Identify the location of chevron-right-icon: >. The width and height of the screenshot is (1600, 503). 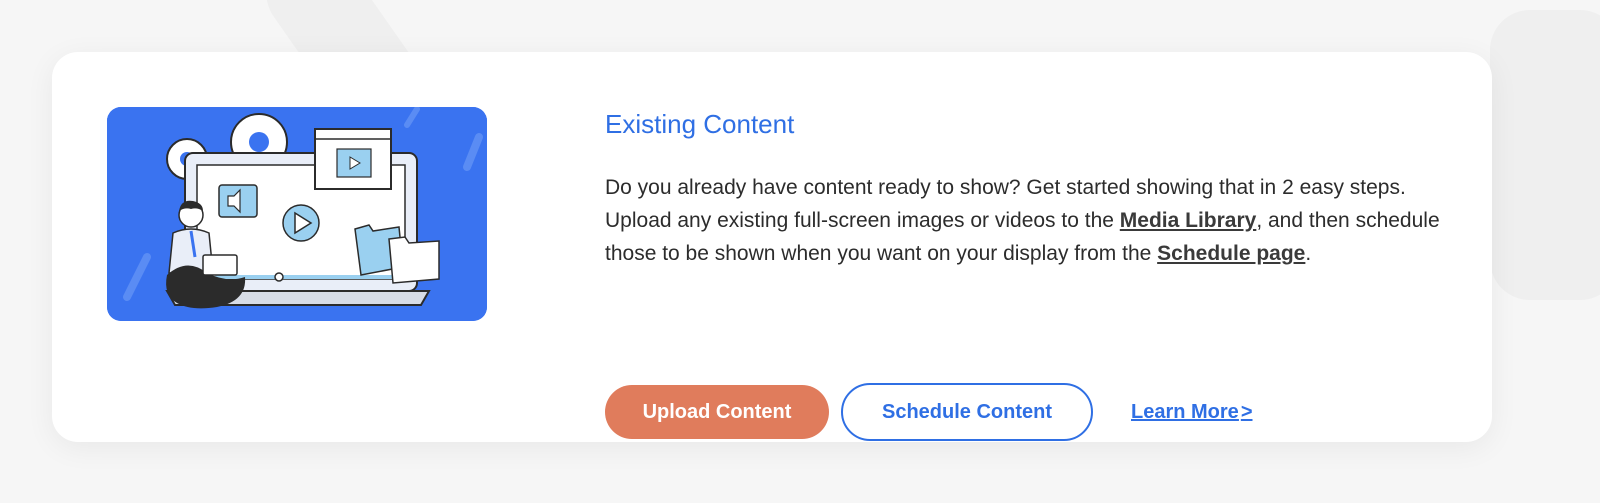
(1246, 411).